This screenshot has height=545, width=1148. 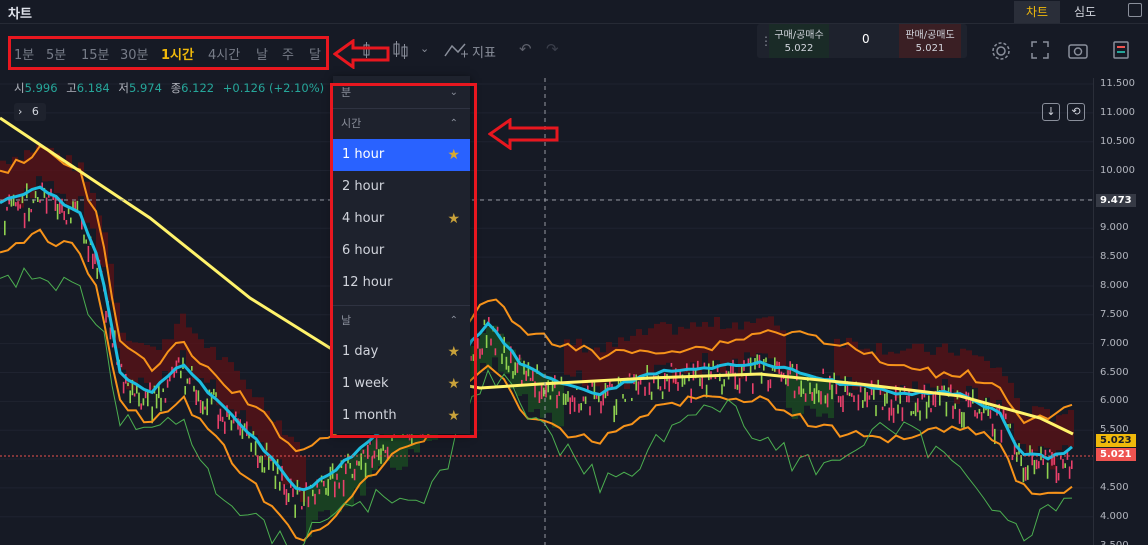 I want to click on legend-low-key: 저, so click(x=123, y=88).